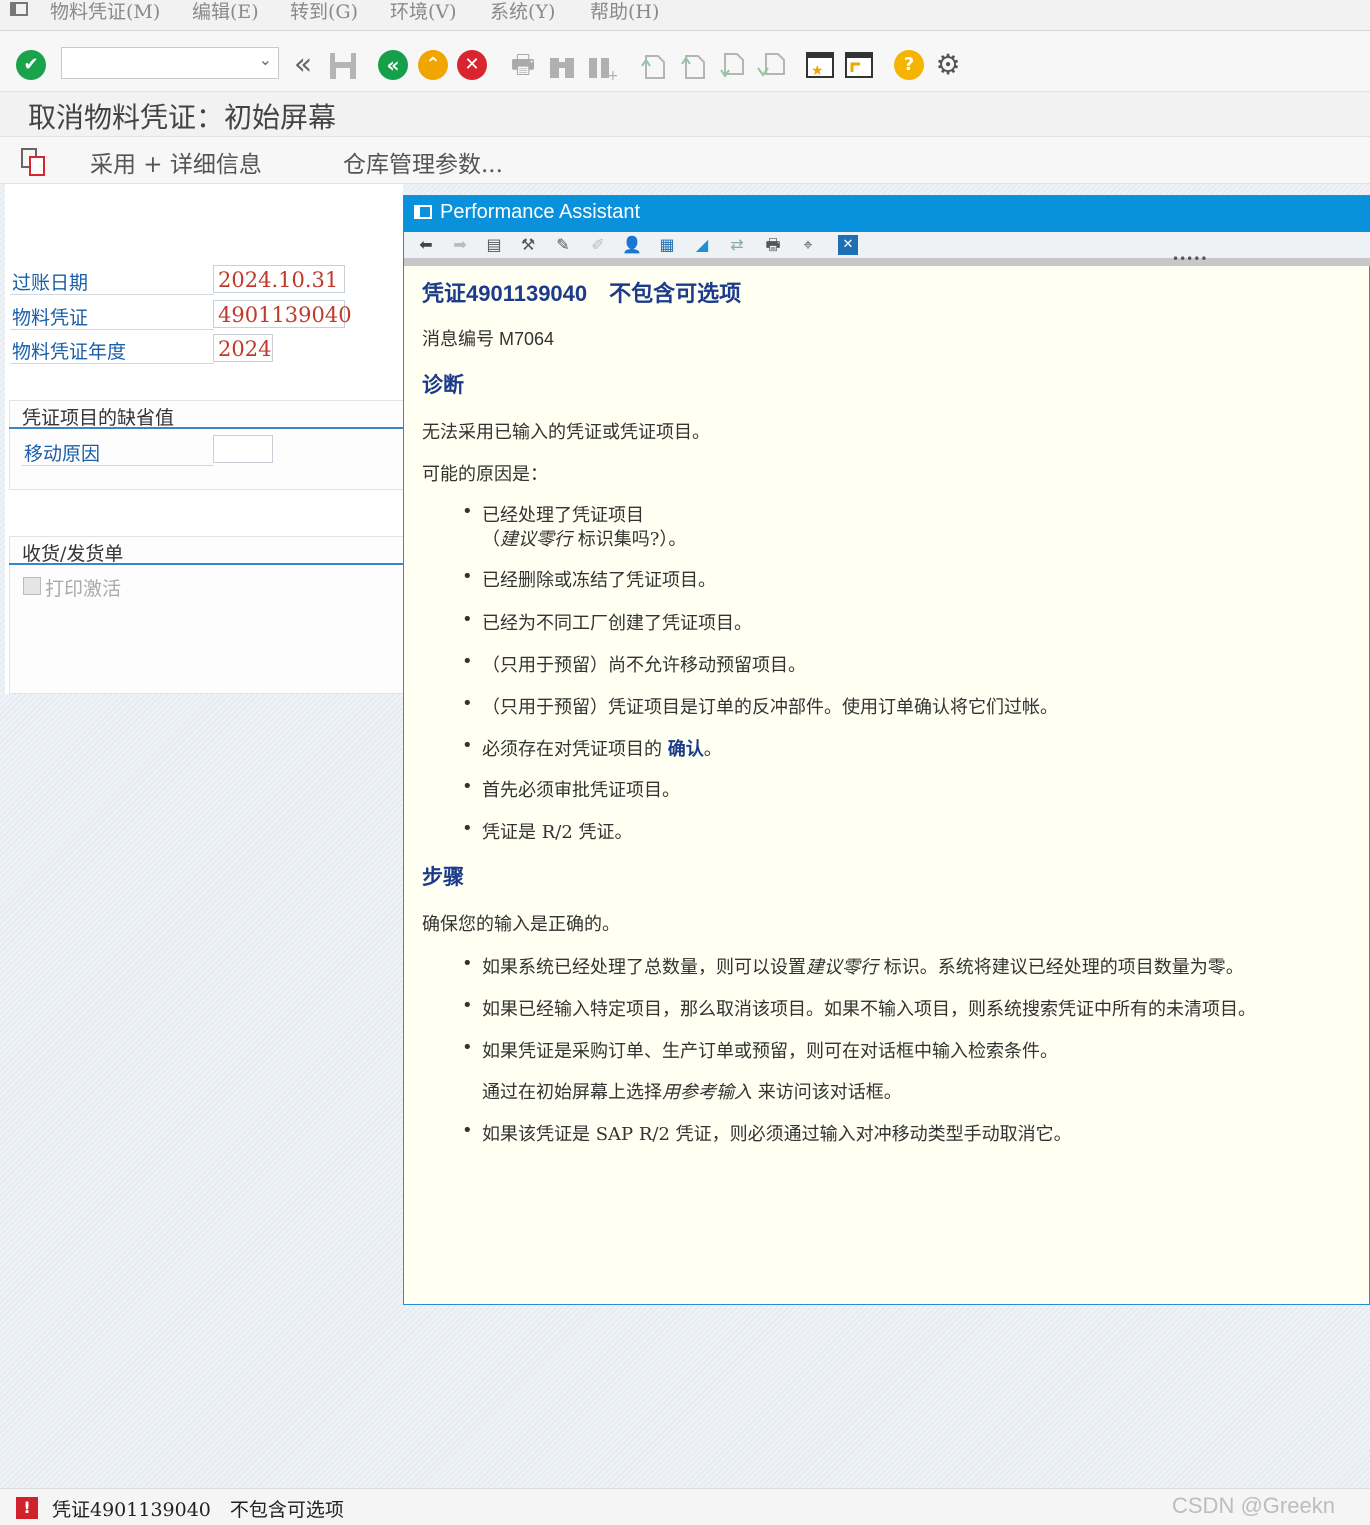  I want to click on title-bar: 取消物料凭证：初始屏幕, so click(685, 114).